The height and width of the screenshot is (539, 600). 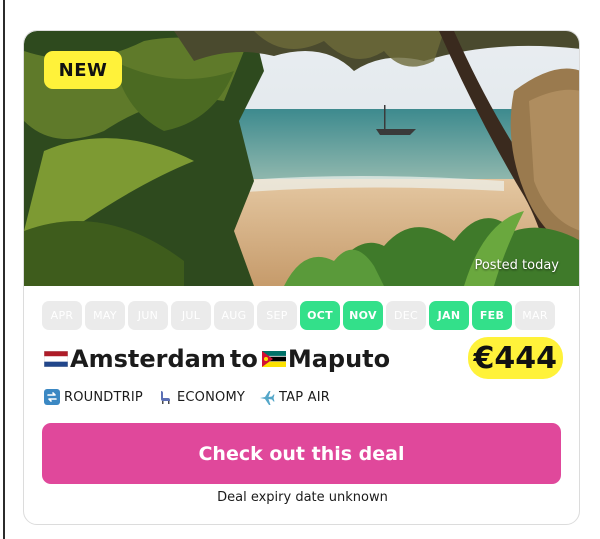 I want to click on route-title: Amsterdam to Maputo, so click(x=217, y=359).